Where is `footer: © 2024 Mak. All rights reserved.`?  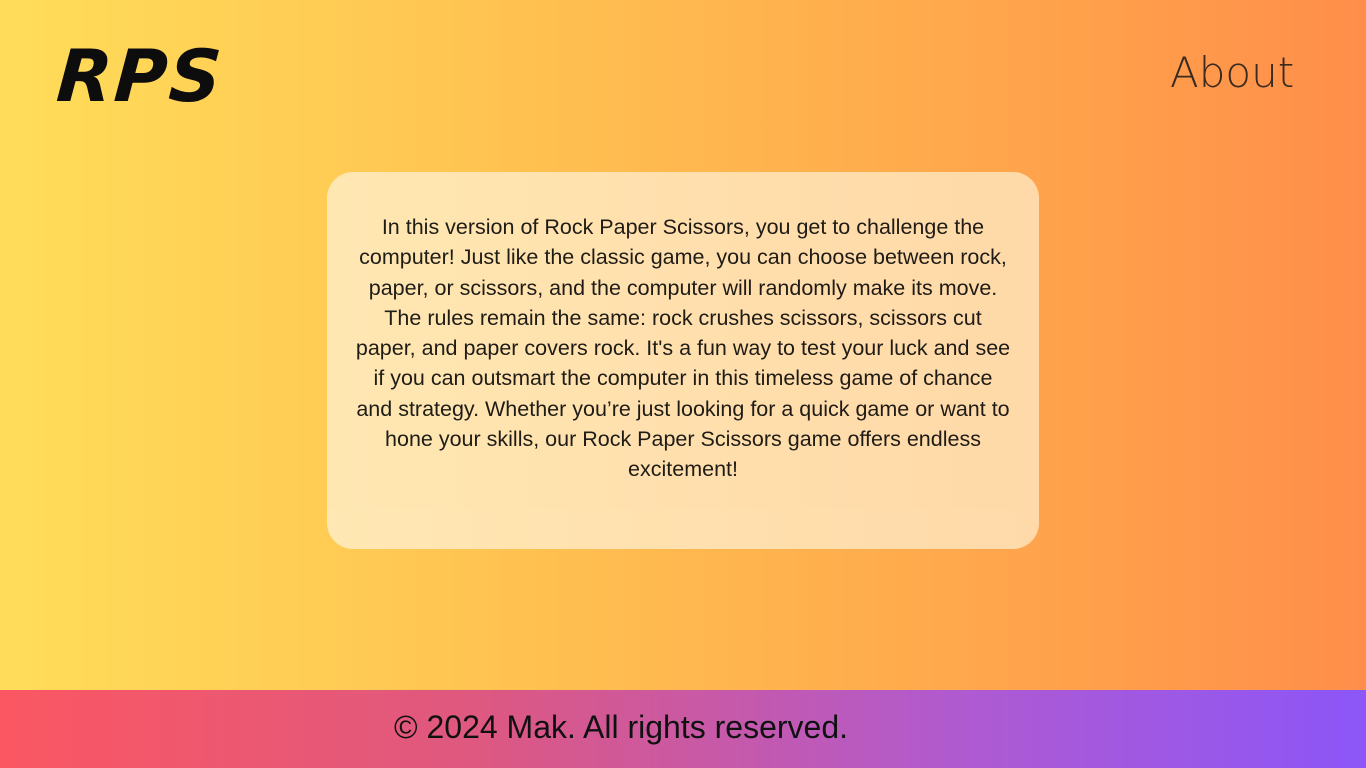 footer: © 2024 Mak. All rights reserved. is located at coordinates (683, 729).